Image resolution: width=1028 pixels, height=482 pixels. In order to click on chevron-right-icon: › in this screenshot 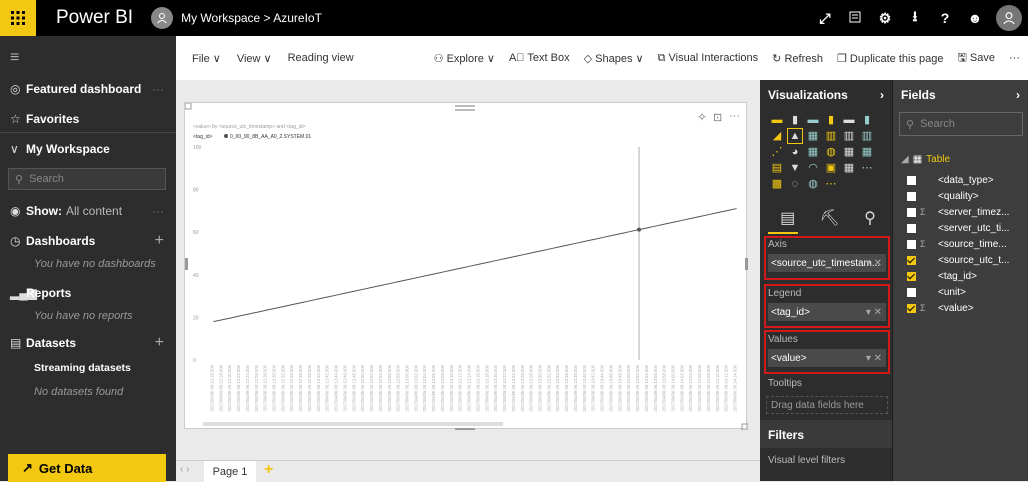, I will do `click(1018, 95)`.